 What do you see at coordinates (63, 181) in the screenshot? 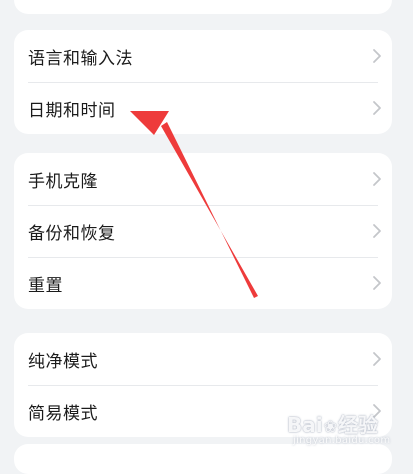
I see `settings-item-label: 手机克隆` at bounding box center [63, 181].